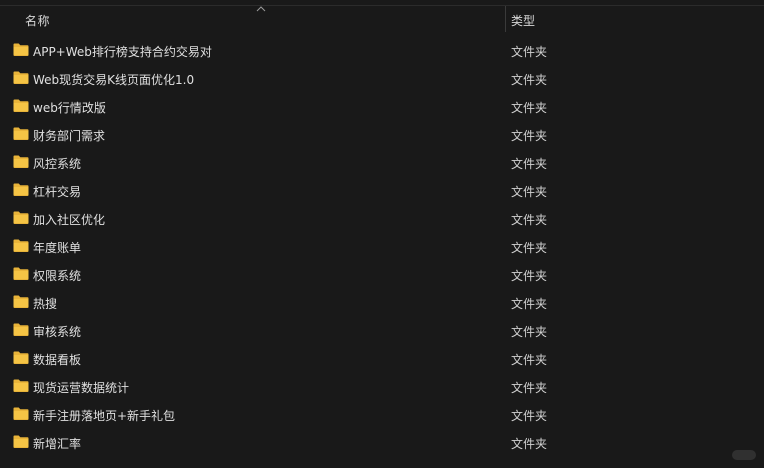 The height and width of the screenshot is (468, 764). I want to click on list-item: 杠杆交易 文件夹, so click(382, 191).